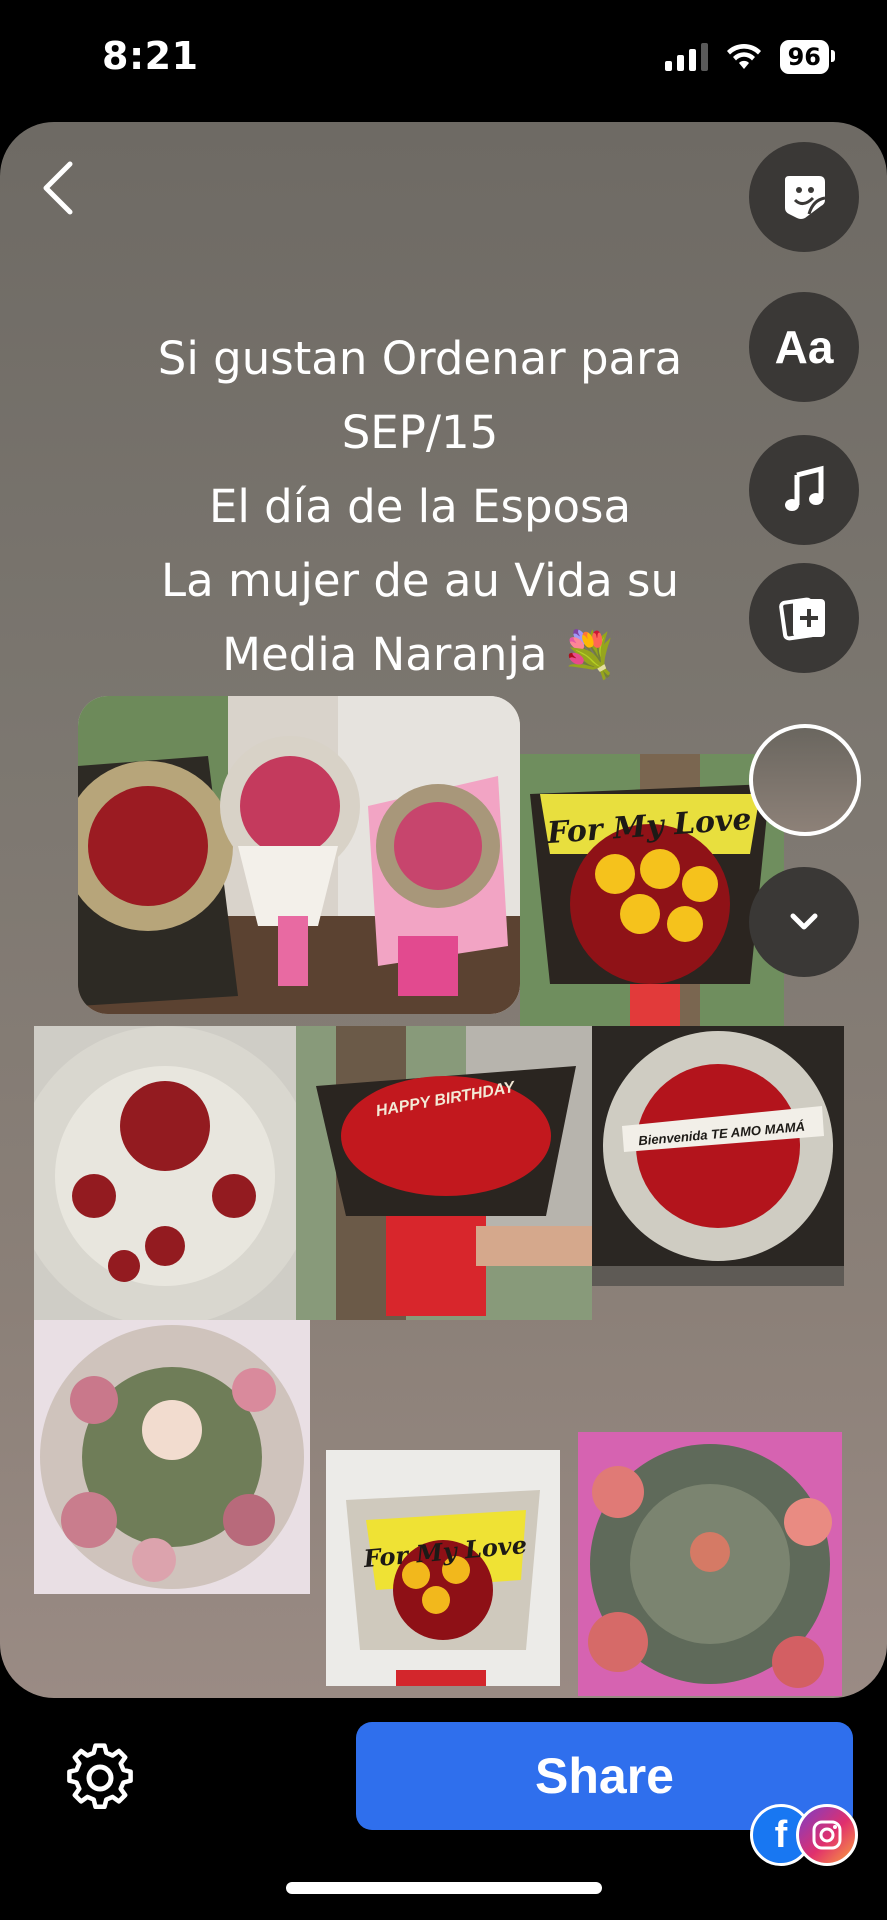  I want to click on photo-bouquet-for-my-love-small: For My Love, so click(443, 1568).